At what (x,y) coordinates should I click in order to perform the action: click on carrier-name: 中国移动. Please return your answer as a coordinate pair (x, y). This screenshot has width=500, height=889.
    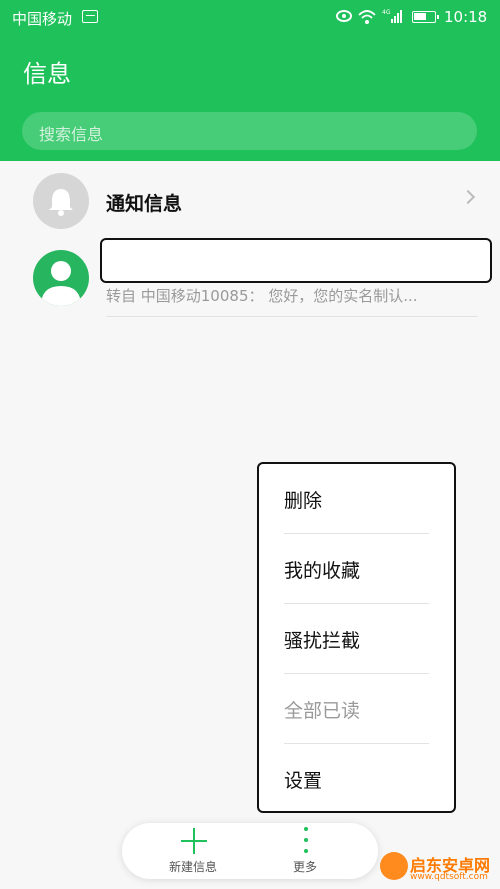
    Looking at the image, I should click on (42, 19).